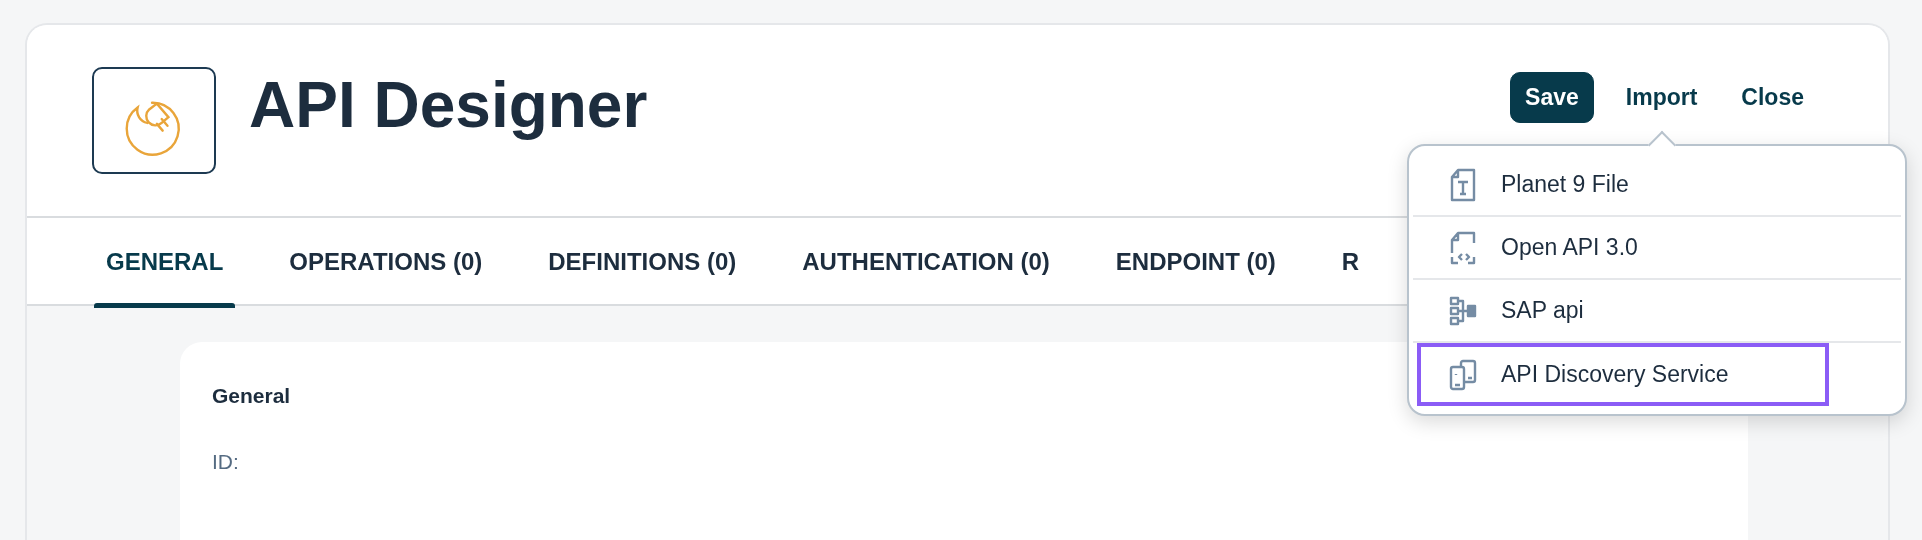 The height and width of the screenshot is (540, 1922). What do you see at coordinates (1772, 97) in the screenshot?
I see `close-button: Close` at bounding box center [1772, 97].